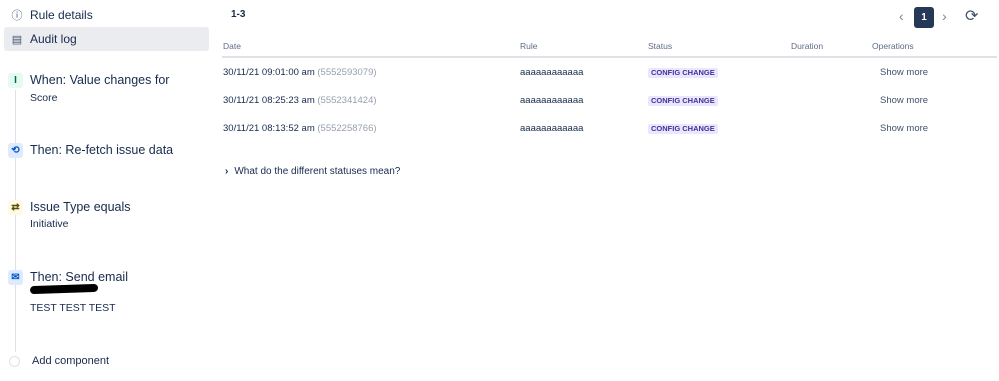  Describe the element at coordinates (901, 16) in the screenshot. I see `chevron-left-icon: ‹` at that location.